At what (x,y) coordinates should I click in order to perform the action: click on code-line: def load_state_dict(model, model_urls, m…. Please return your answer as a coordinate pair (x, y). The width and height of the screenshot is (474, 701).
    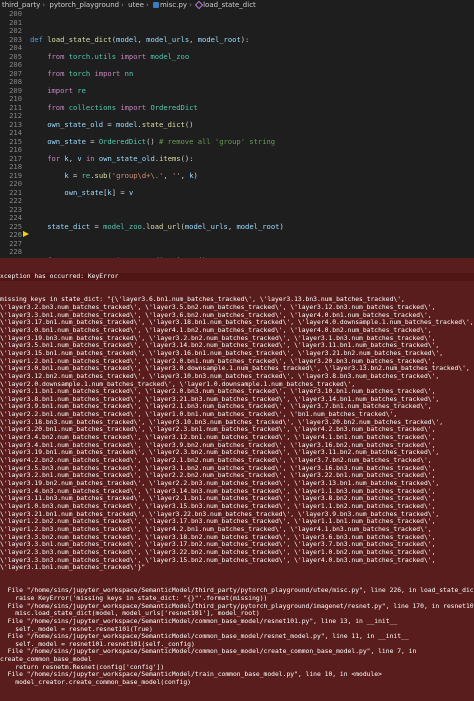
    Looking at the image, I should click on (140, 39).